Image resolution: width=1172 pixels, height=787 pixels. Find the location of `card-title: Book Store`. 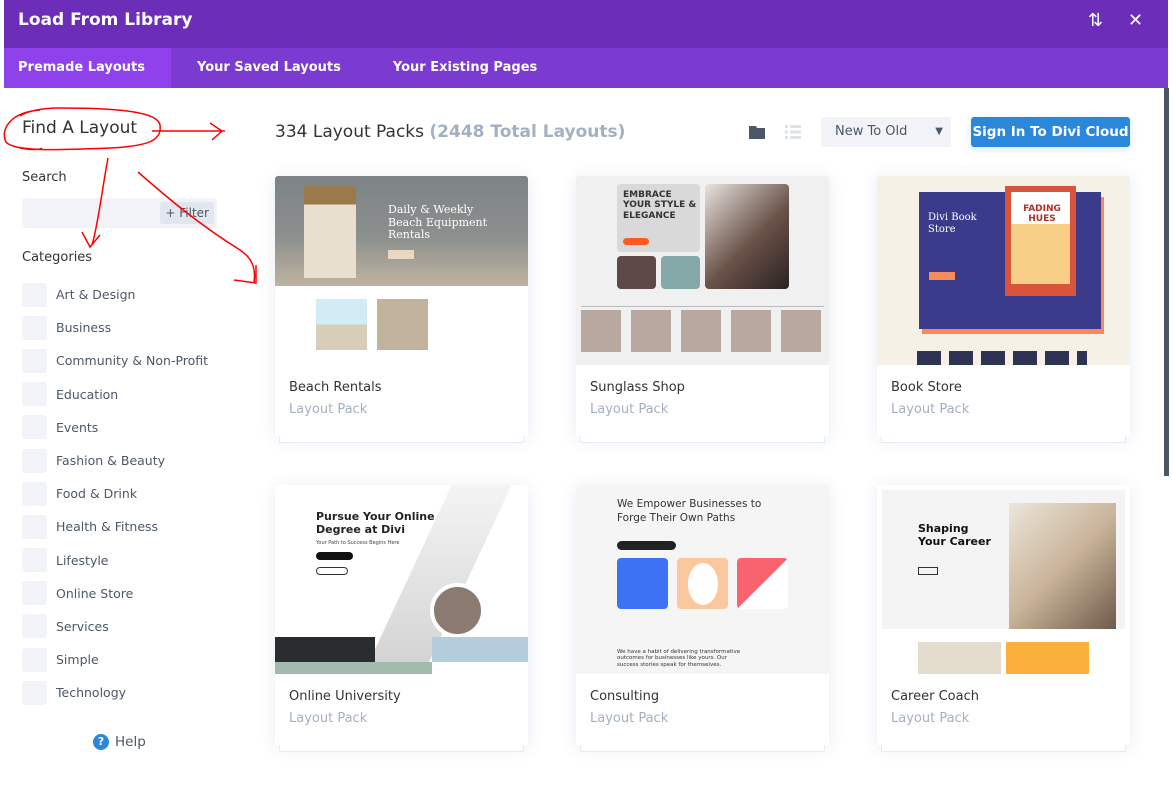

card-title: Book Store is located at coordinates (926, 387).